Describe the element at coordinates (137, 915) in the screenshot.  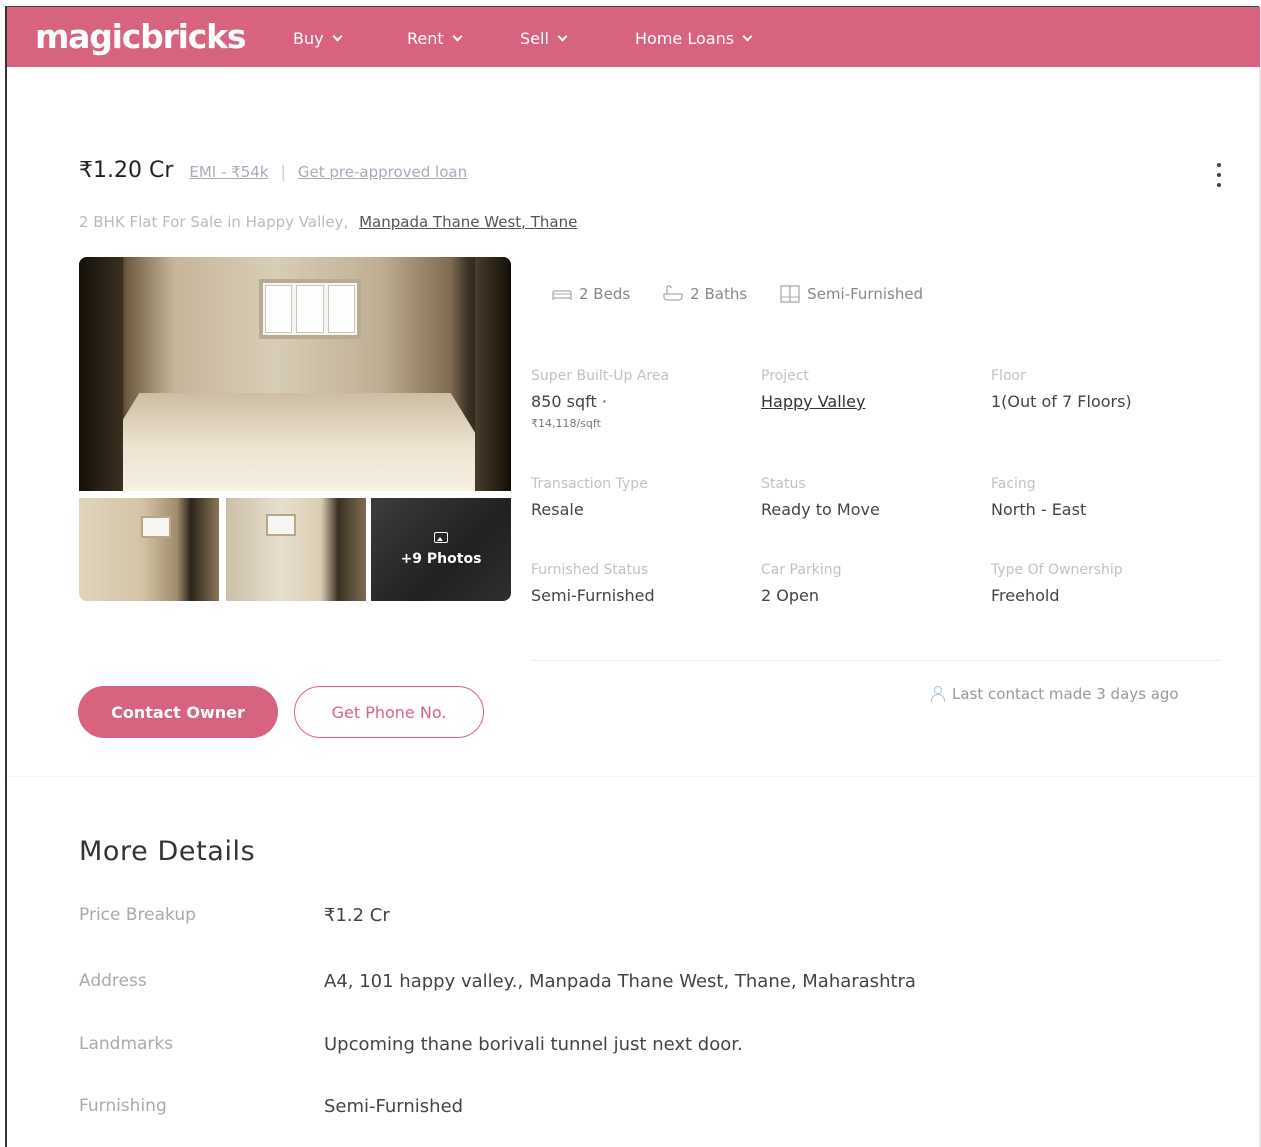
I see `detail-label: Price Breakup` at that location.